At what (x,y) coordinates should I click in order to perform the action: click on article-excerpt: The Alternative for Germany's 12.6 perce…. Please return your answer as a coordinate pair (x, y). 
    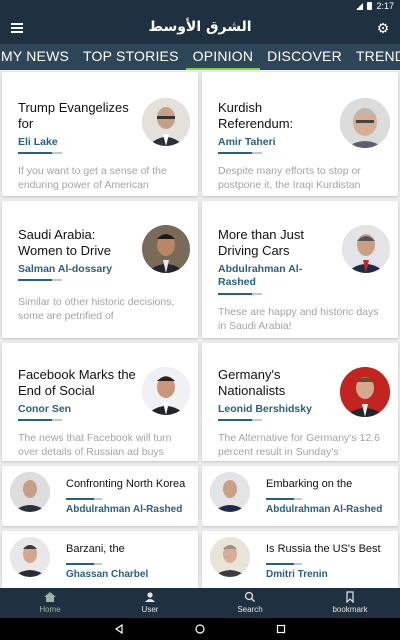
    Looking at the image, I should click on (299, 445).